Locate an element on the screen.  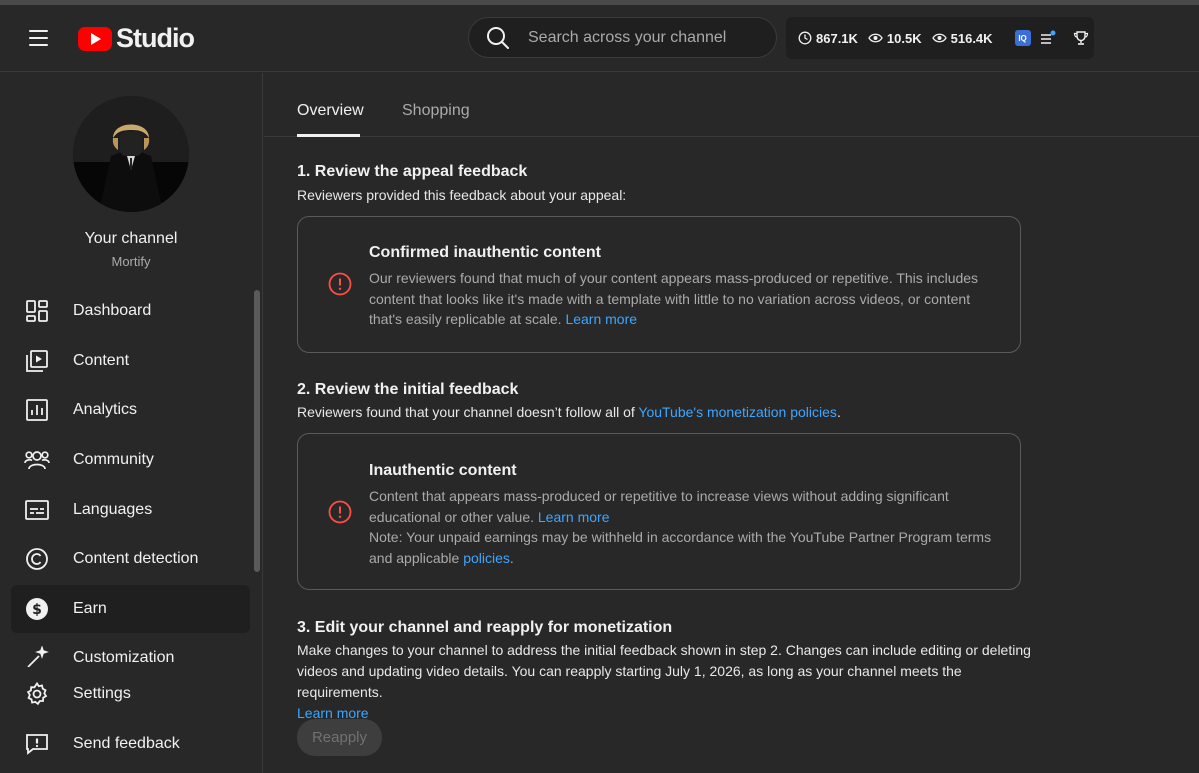
copyright-icon is located at coordinates (37, 559).